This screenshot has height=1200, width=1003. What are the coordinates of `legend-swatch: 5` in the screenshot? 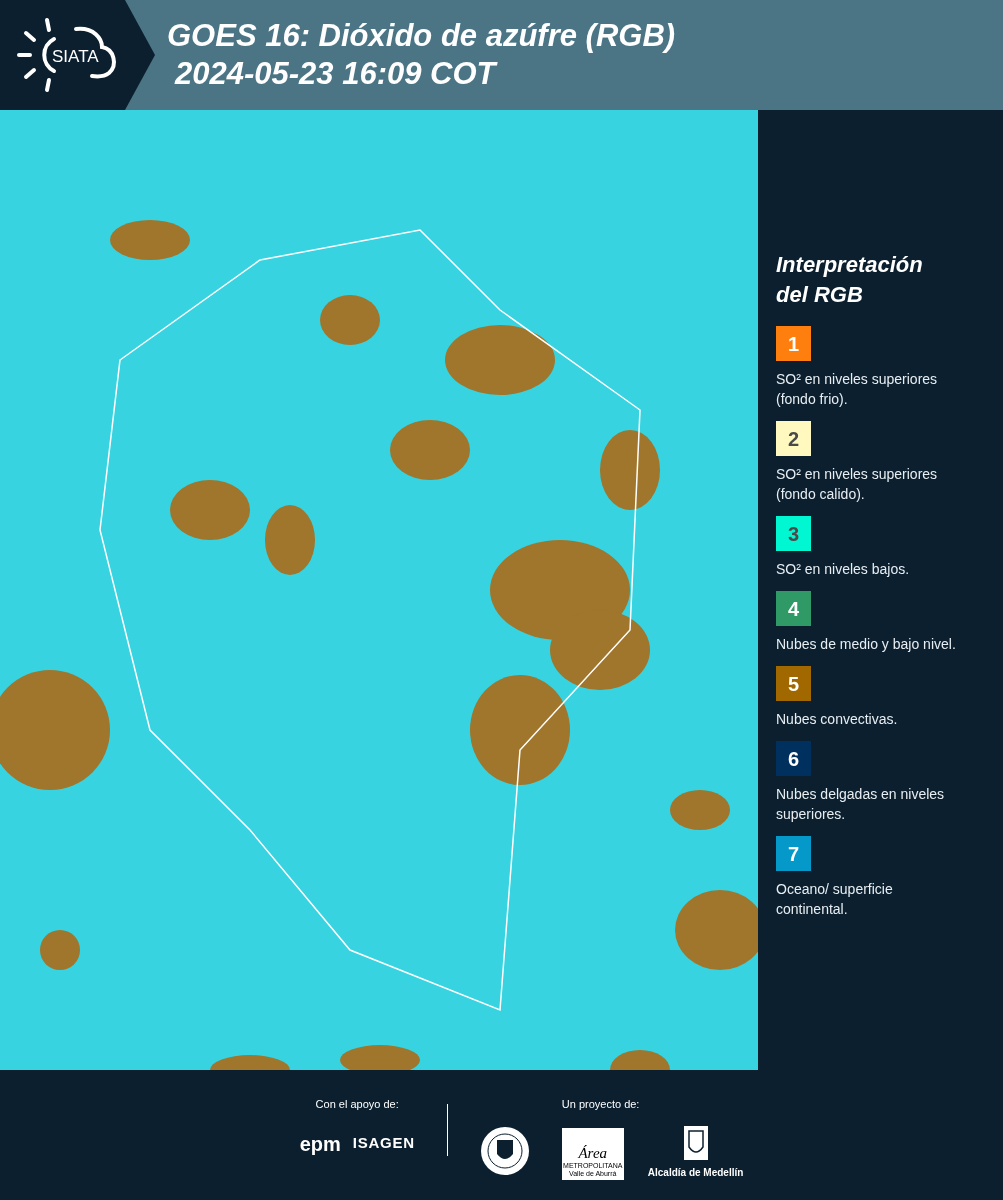 It's located at (793, 683).